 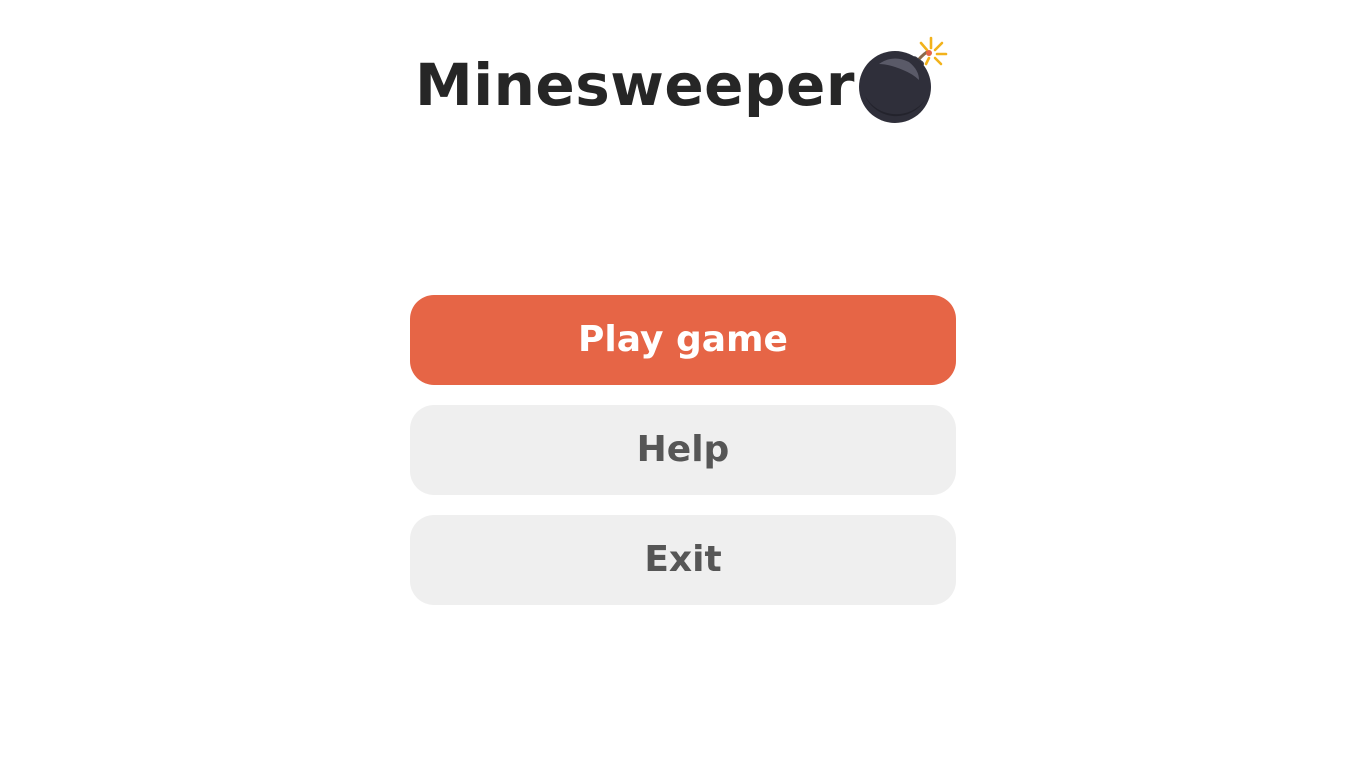 What do you see at coordinates (903, 79) in the screenshot?
I see `bomb-icon` at bounding box center [903, 79].